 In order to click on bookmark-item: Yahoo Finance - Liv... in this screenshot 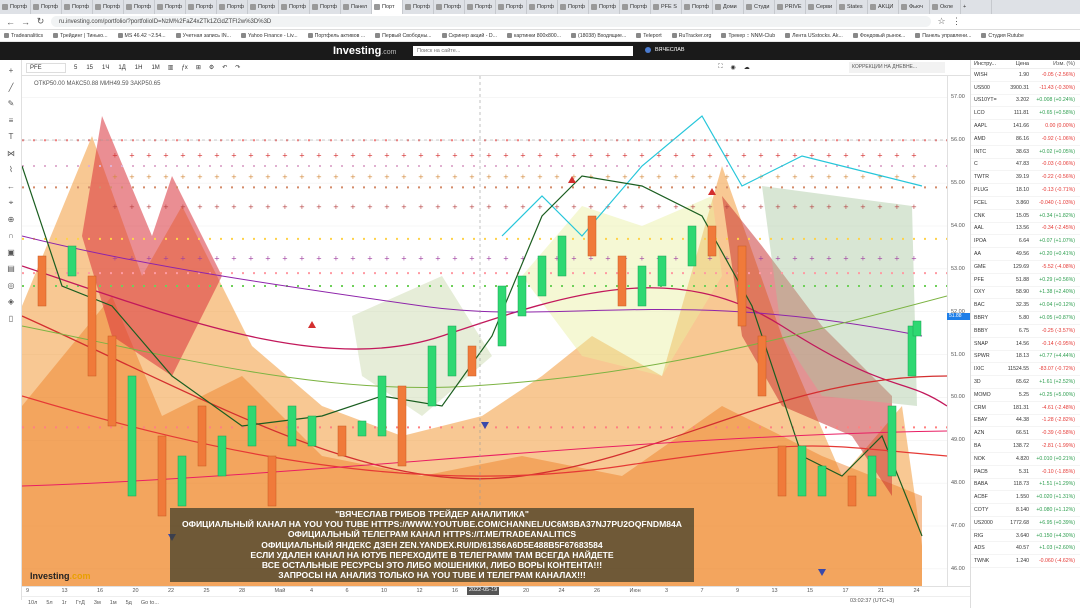, I will do `click(269, 36)`.